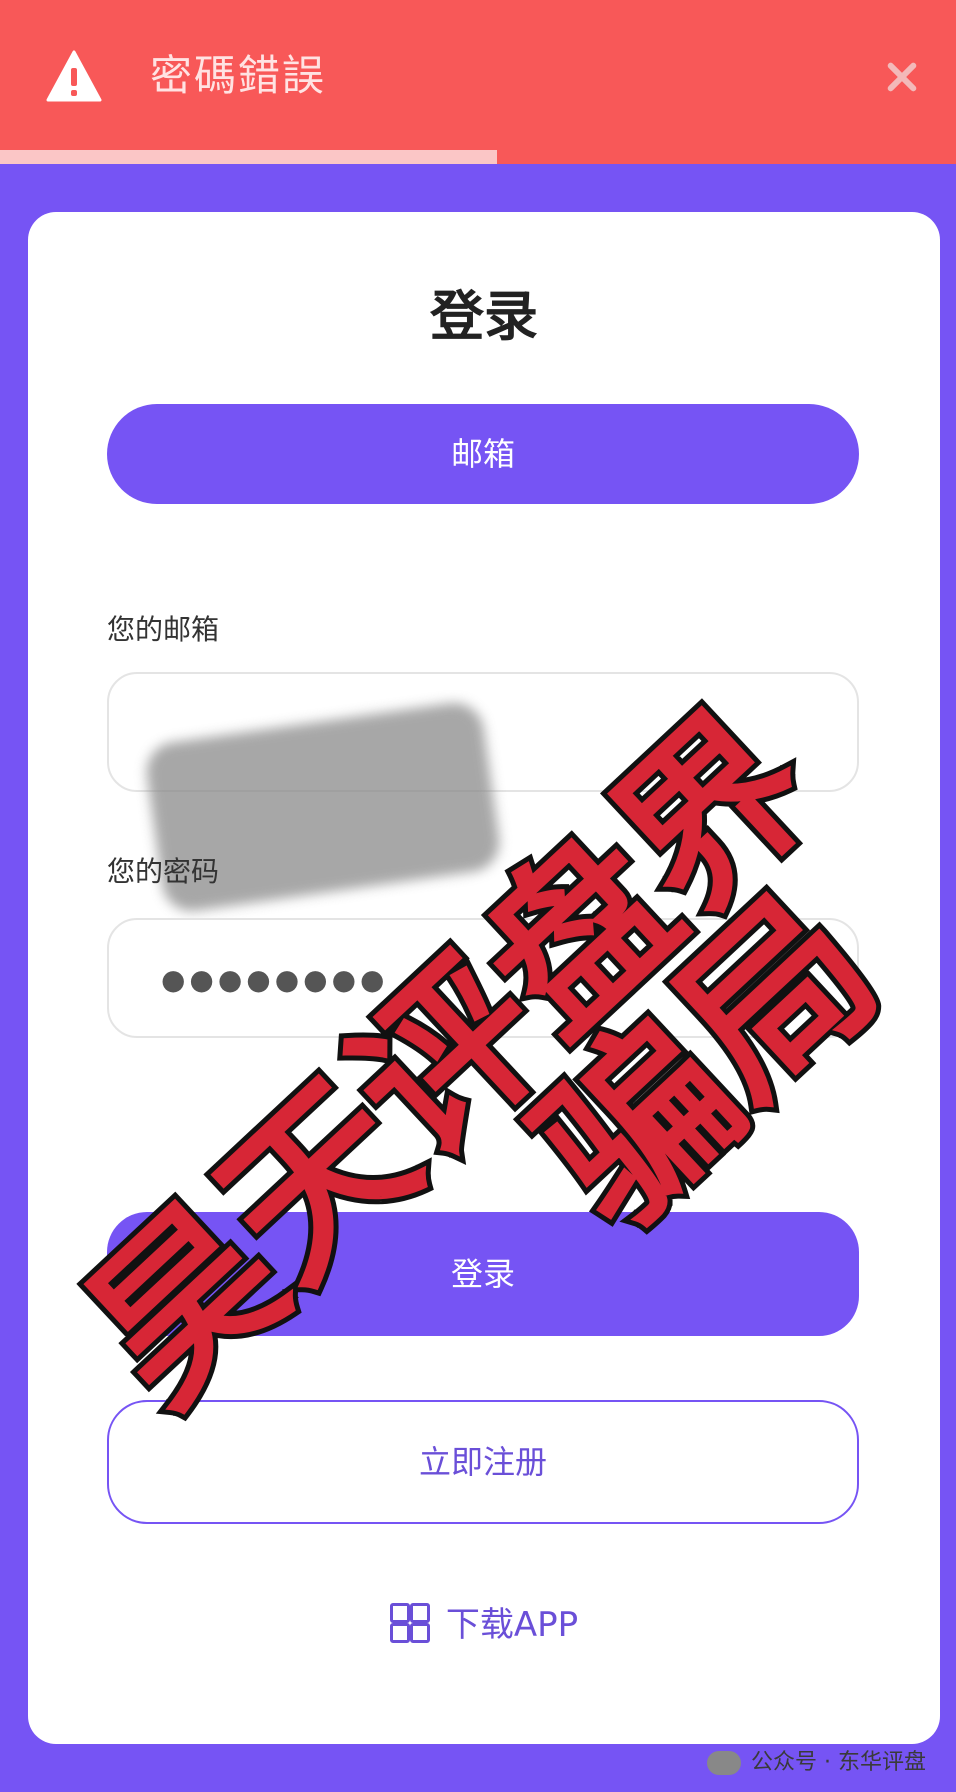 The width and height of the screenshot is (956, 1792). I want to click on tab-email: 邮箱, so click(483, 454).